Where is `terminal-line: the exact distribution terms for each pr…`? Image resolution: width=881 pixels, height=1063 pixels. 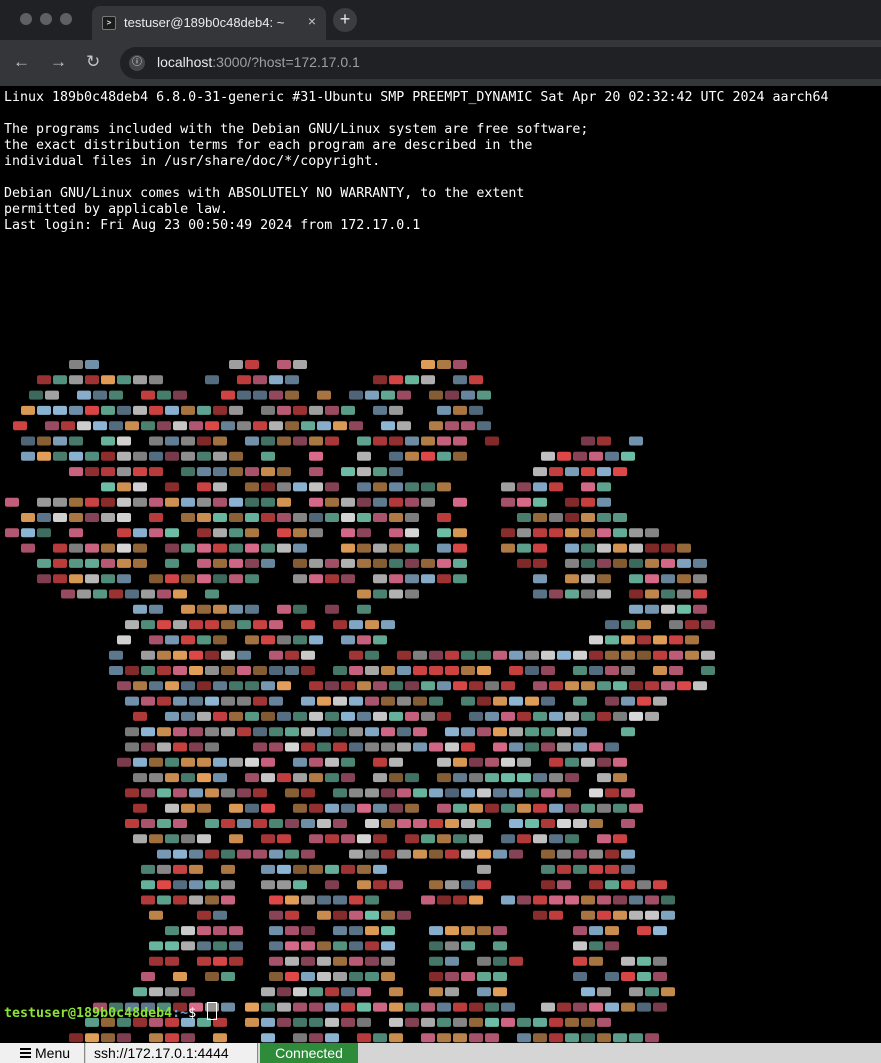
terminal-line: the exact distribution terms for each pr… is located at coordinates (268, 145).